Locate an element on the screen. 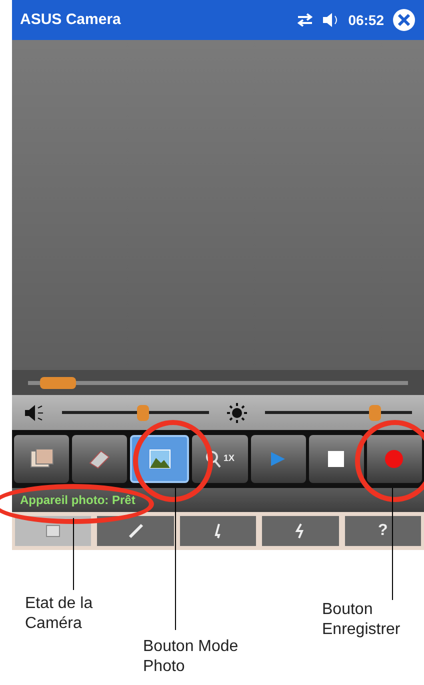 The width and height of the screenshot is (424, 685). close-icon is located at coordinates (404, 20).